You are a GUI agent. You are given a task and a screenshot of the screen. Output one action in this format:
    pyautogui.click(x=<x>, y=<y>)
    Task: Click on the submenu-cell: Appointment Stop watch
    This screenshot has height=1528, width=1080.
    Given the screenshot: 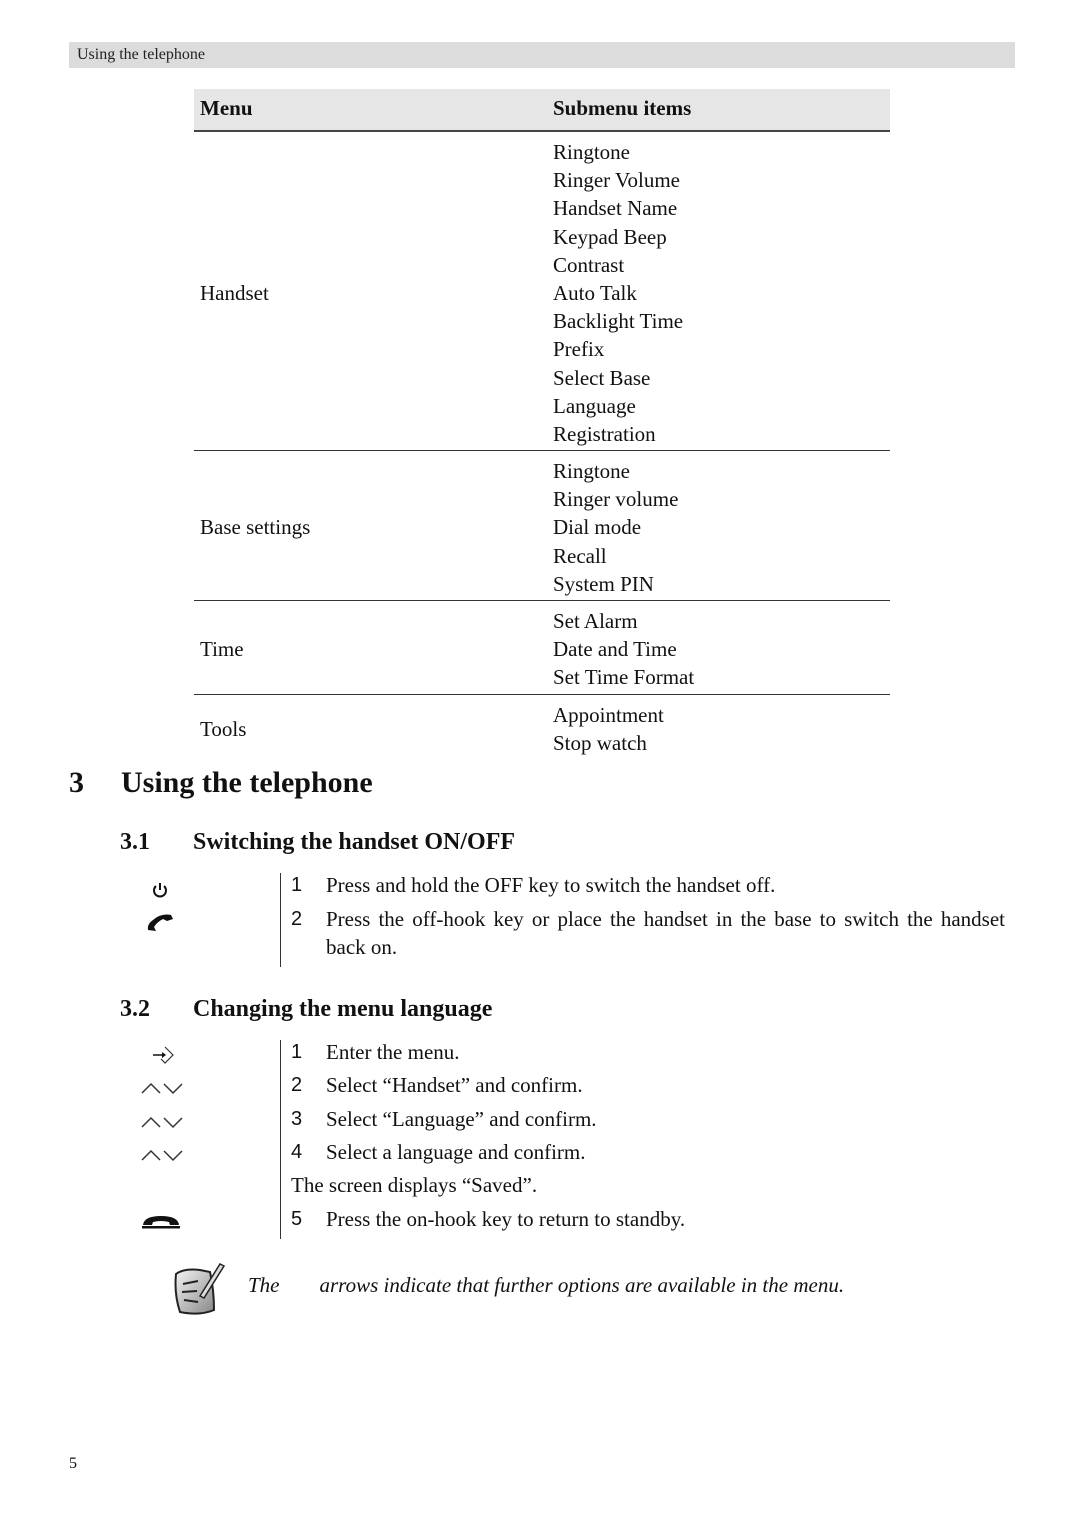 What is the action you would take?
    pyautogui.click(x=718, y=726)
    